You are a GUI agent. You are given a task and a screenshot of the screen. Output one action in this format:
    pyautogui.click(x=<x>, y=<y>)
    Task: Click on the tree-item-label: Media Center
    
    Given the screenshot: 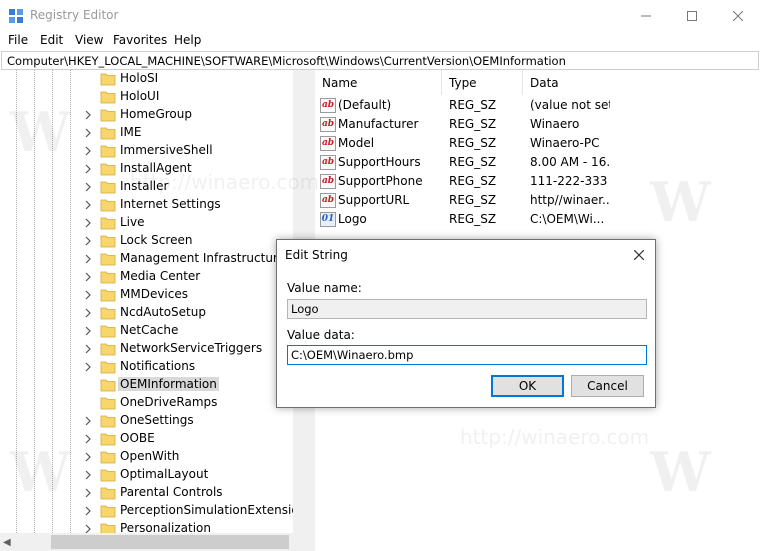 What is the action you would take?
    pyautogui.click(x=160, y=276)
    